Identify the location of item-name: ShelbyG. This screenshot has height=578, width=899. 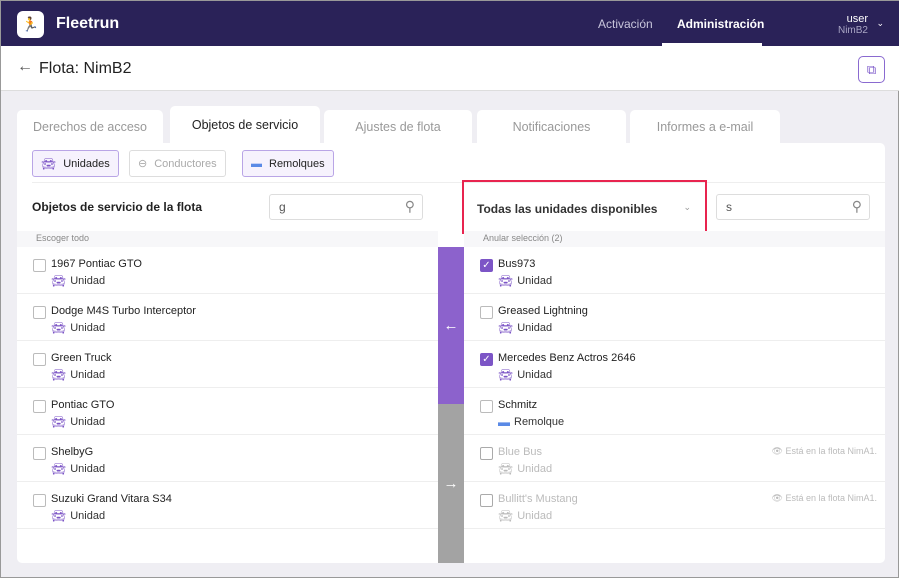
(72, 452).